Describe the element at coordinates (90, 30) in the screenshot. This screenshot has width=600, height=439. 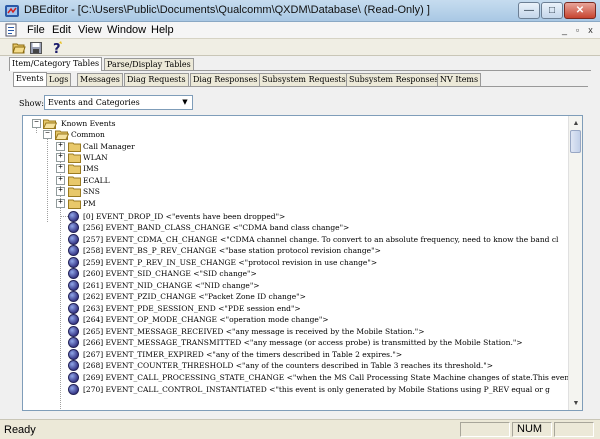
I see `menu-view: View` at that location.